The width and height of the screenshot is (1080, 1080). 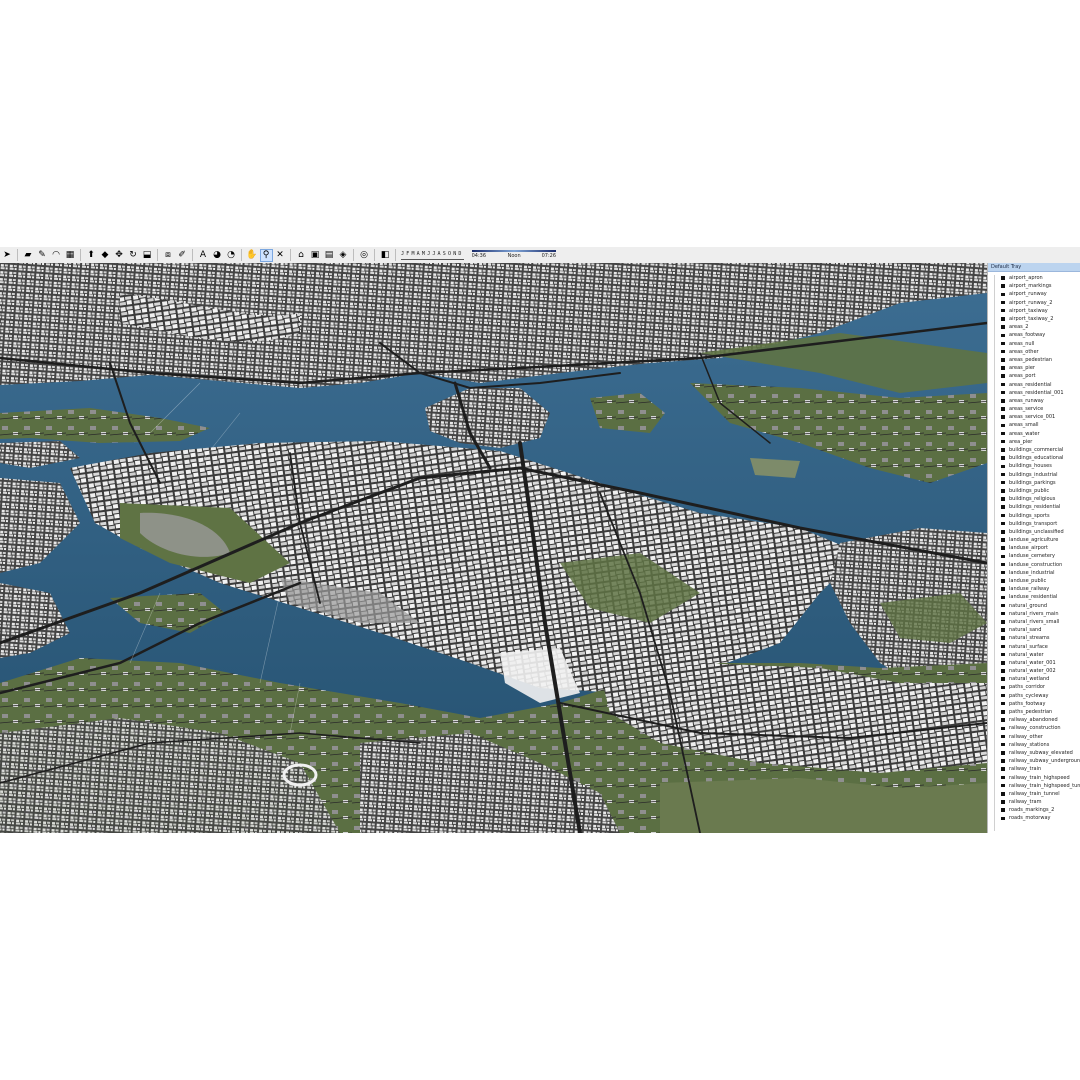 What do you see at coordinates (182, 255) in the screenshot?
I see `tape-measure-icon: ✐` at bounding box center [182, 255].